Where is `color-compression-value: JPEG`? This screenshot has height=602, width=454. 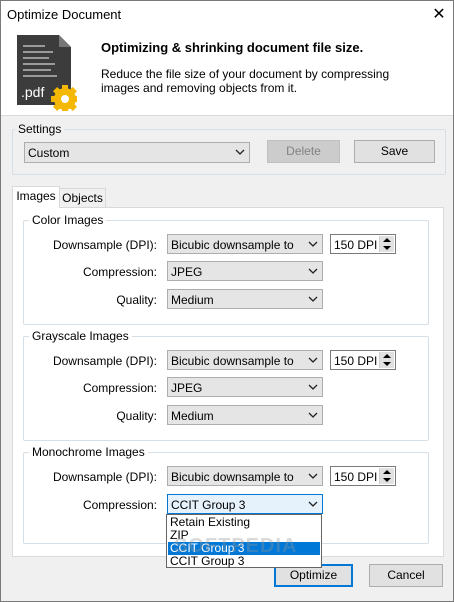
color-compression-value: JPEG is located at coordinates (187, 272).